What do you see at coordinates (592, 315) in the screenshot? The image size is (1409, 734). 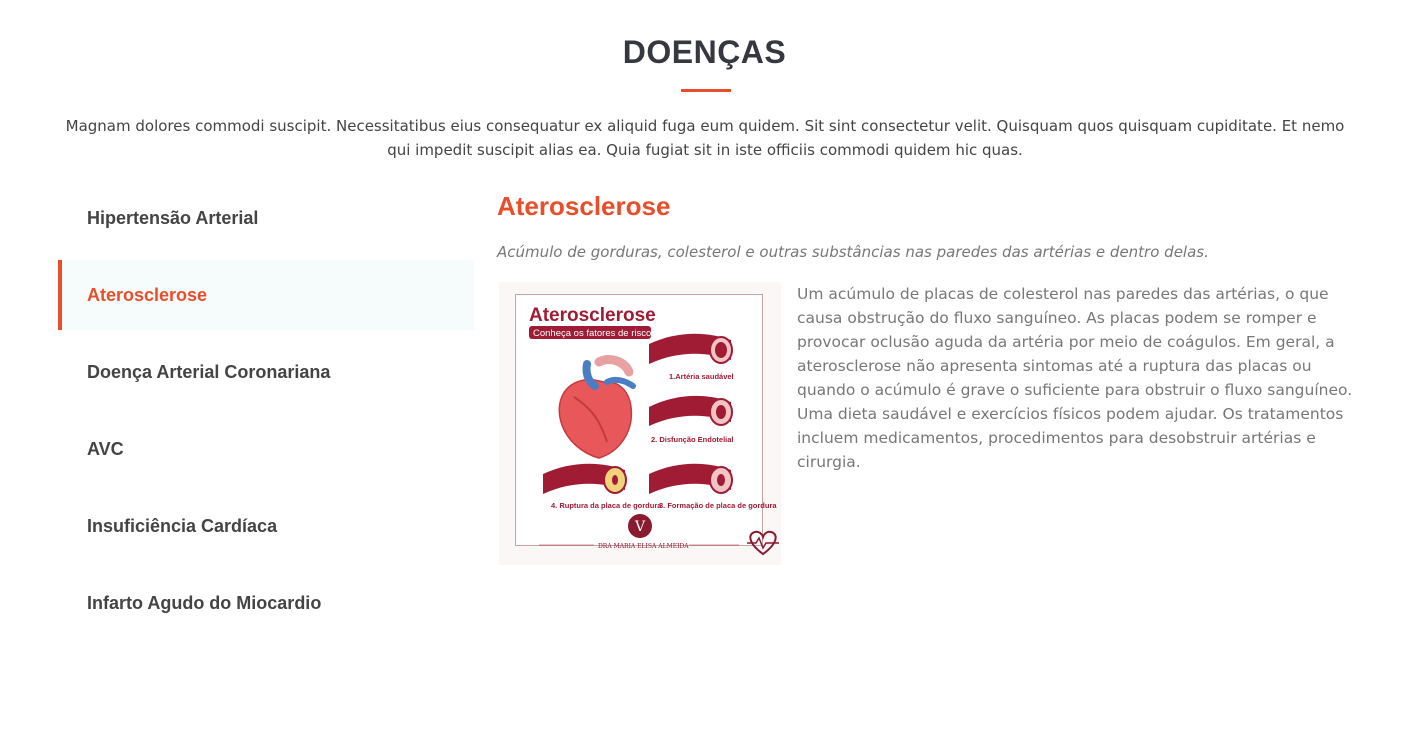 I see `infographic-title: Aterosclerose` at bounding box center [592, 315].